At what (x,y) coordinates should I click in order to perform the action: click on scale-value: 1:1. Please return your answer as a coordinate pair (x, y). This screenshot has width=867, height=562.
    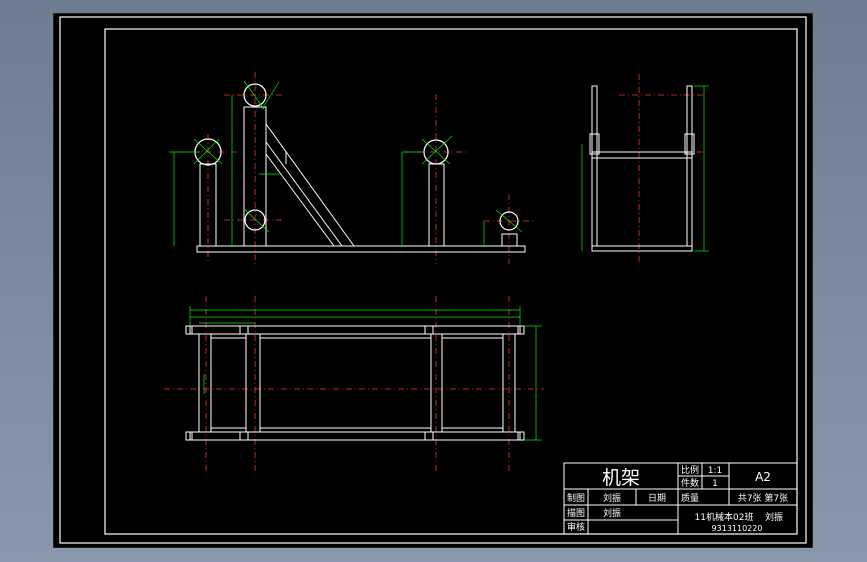
    Looking at the image, I should click on (715, 471).